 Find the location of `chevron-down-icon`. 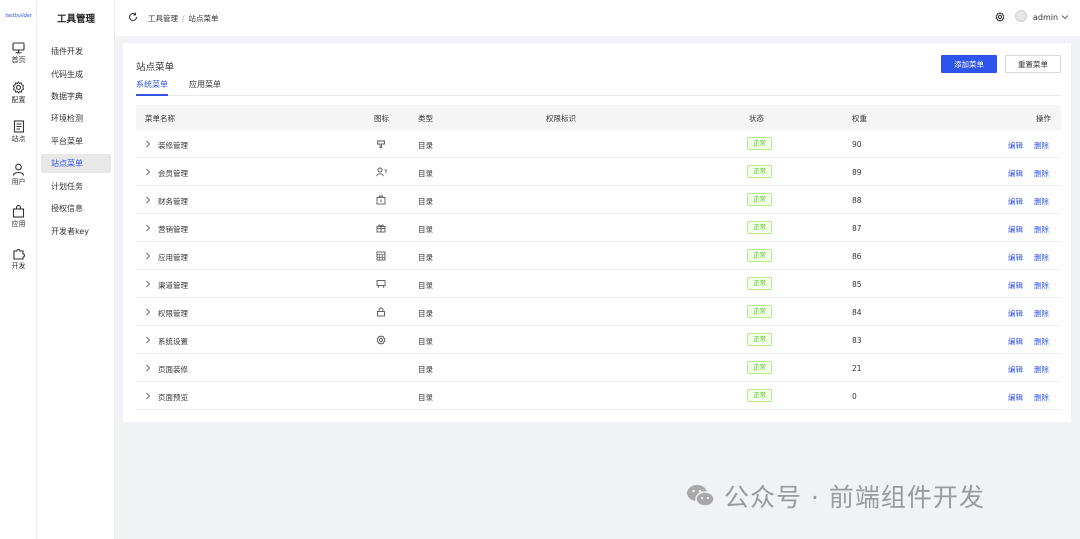

chevron-down-icon is located at coordinates (1065, 17).